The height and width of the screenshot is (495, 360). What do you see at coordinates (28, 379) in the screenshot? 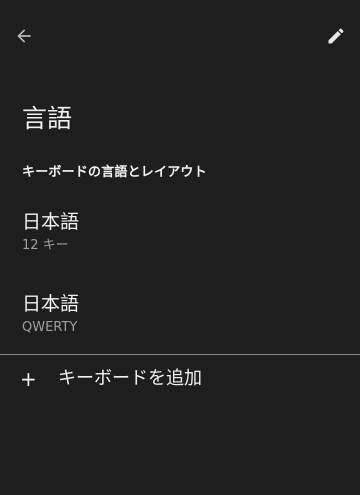
I see `plus-icon: +` at bounding box center [28, 379].